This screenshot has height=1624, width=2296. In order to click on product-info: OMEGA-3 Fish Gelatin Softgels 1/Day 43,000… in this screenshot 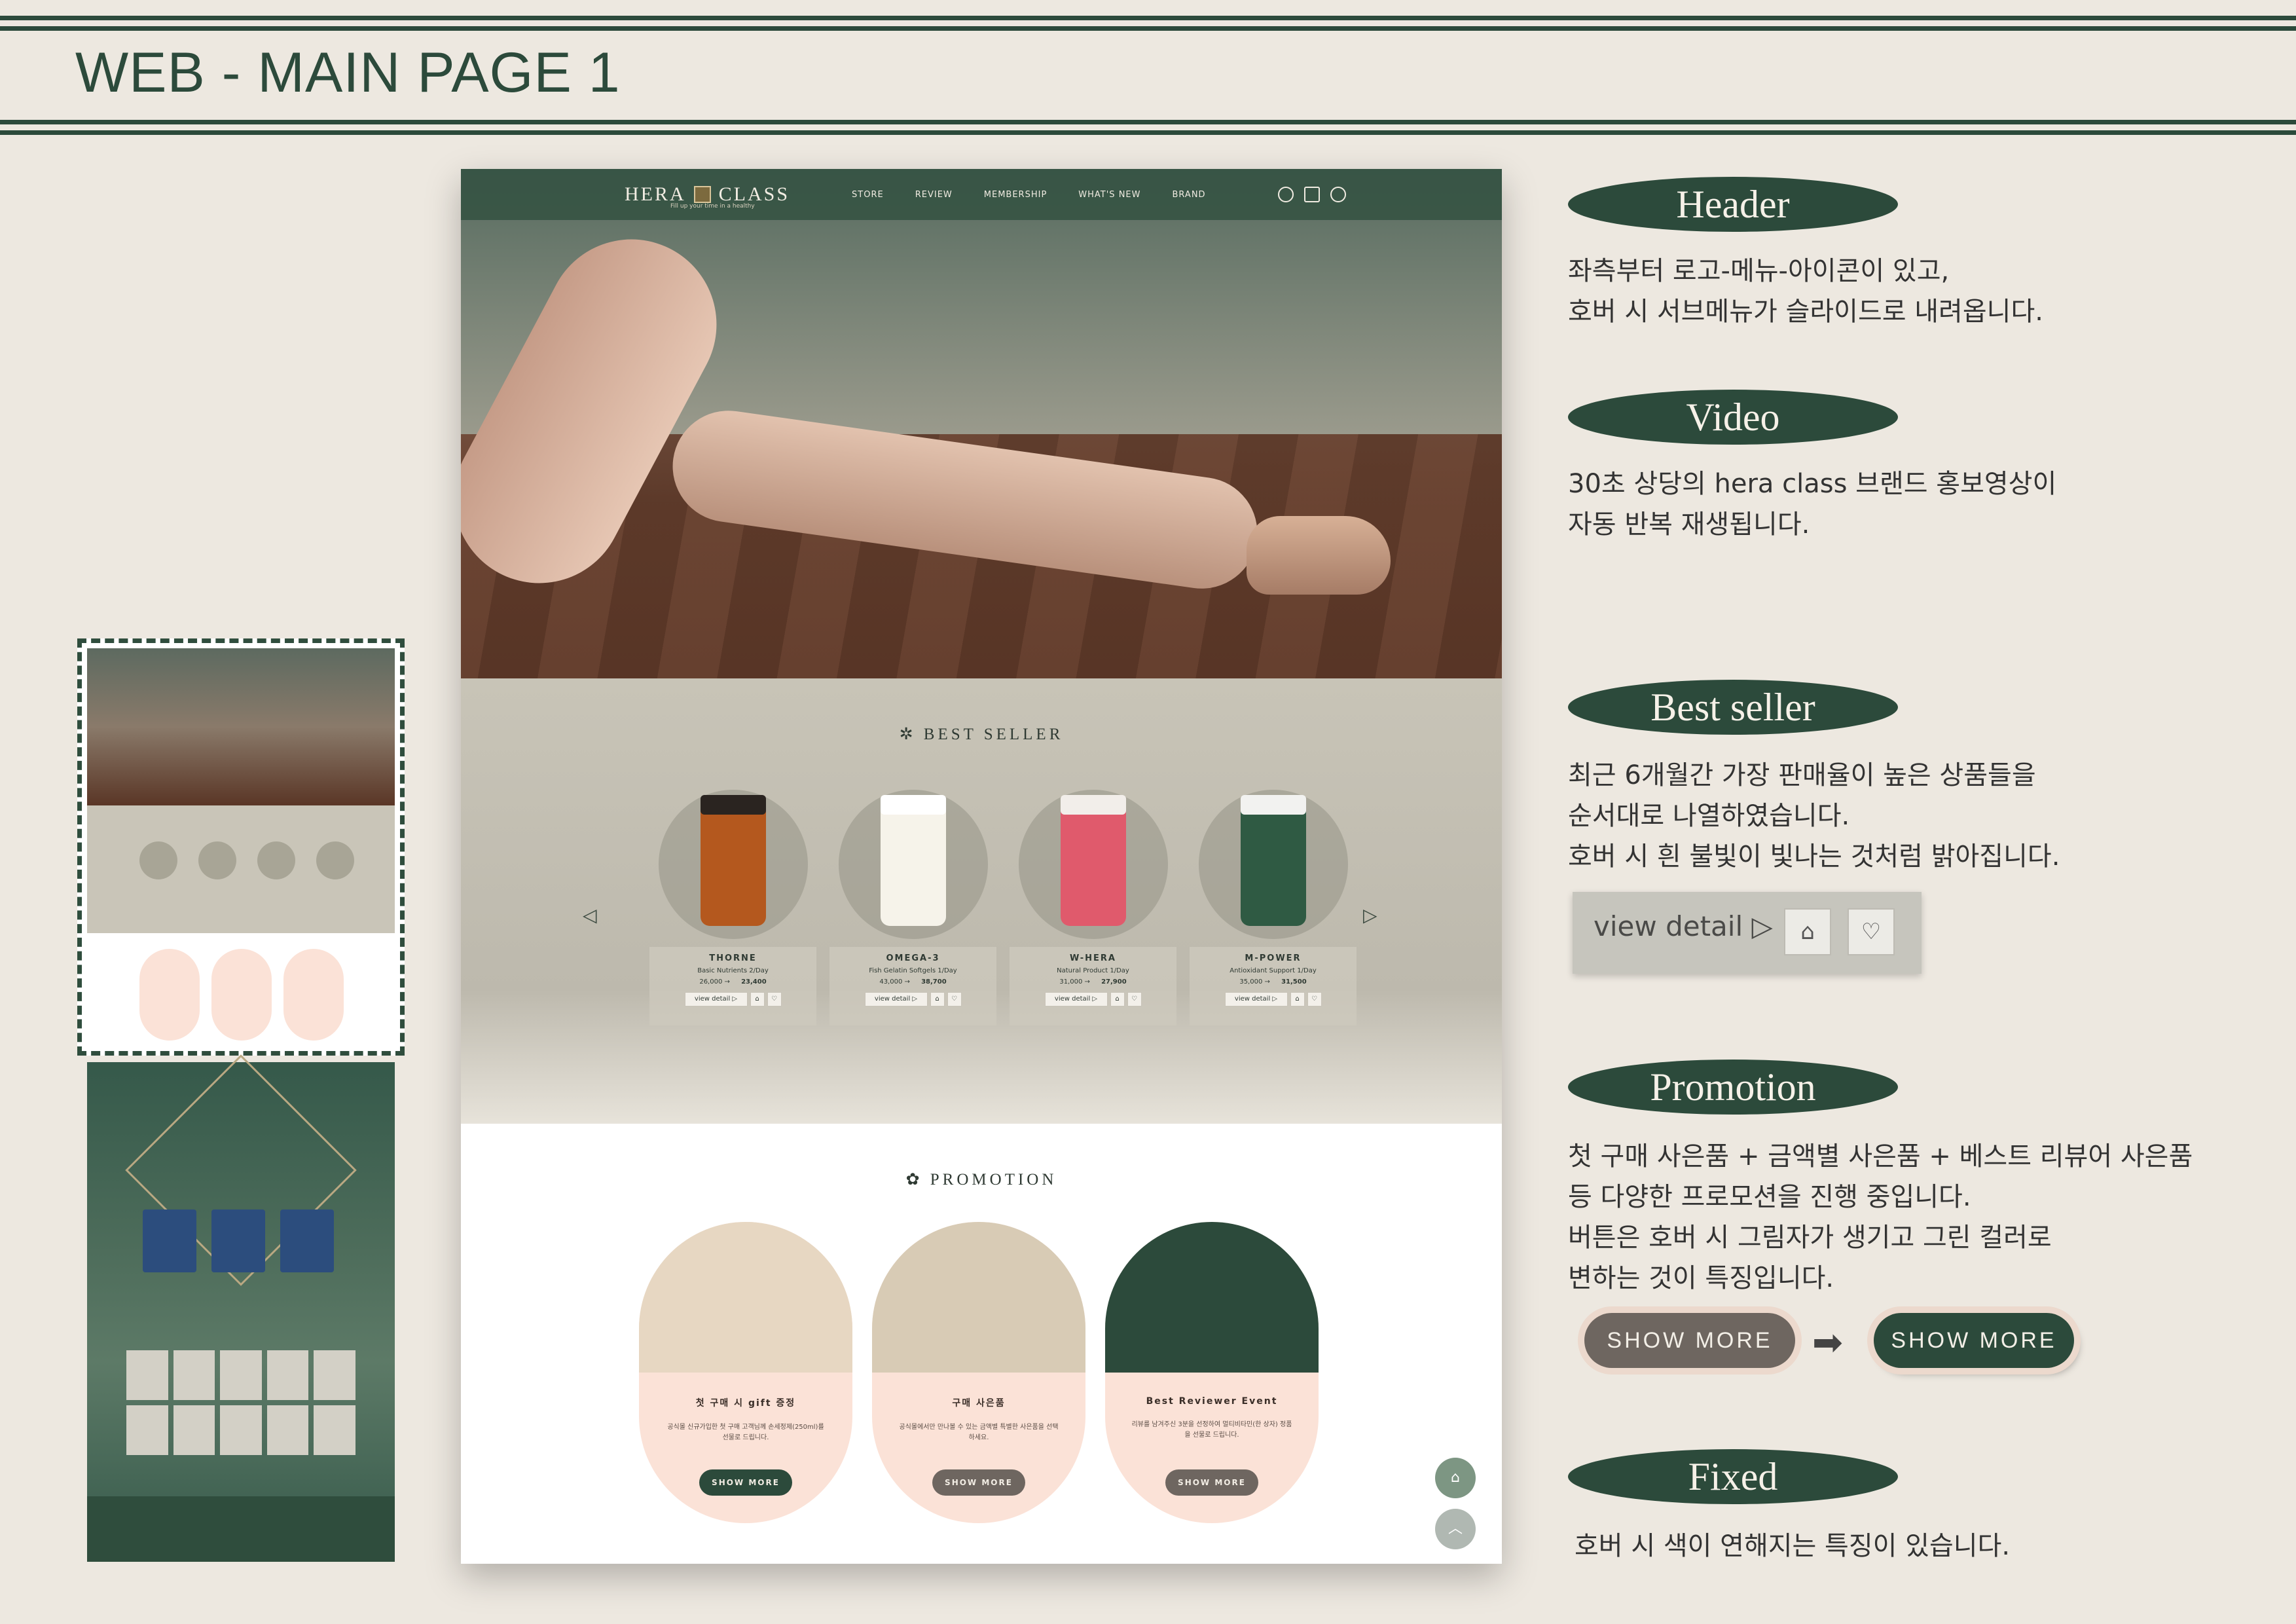, I will do `click(912, 986)`.